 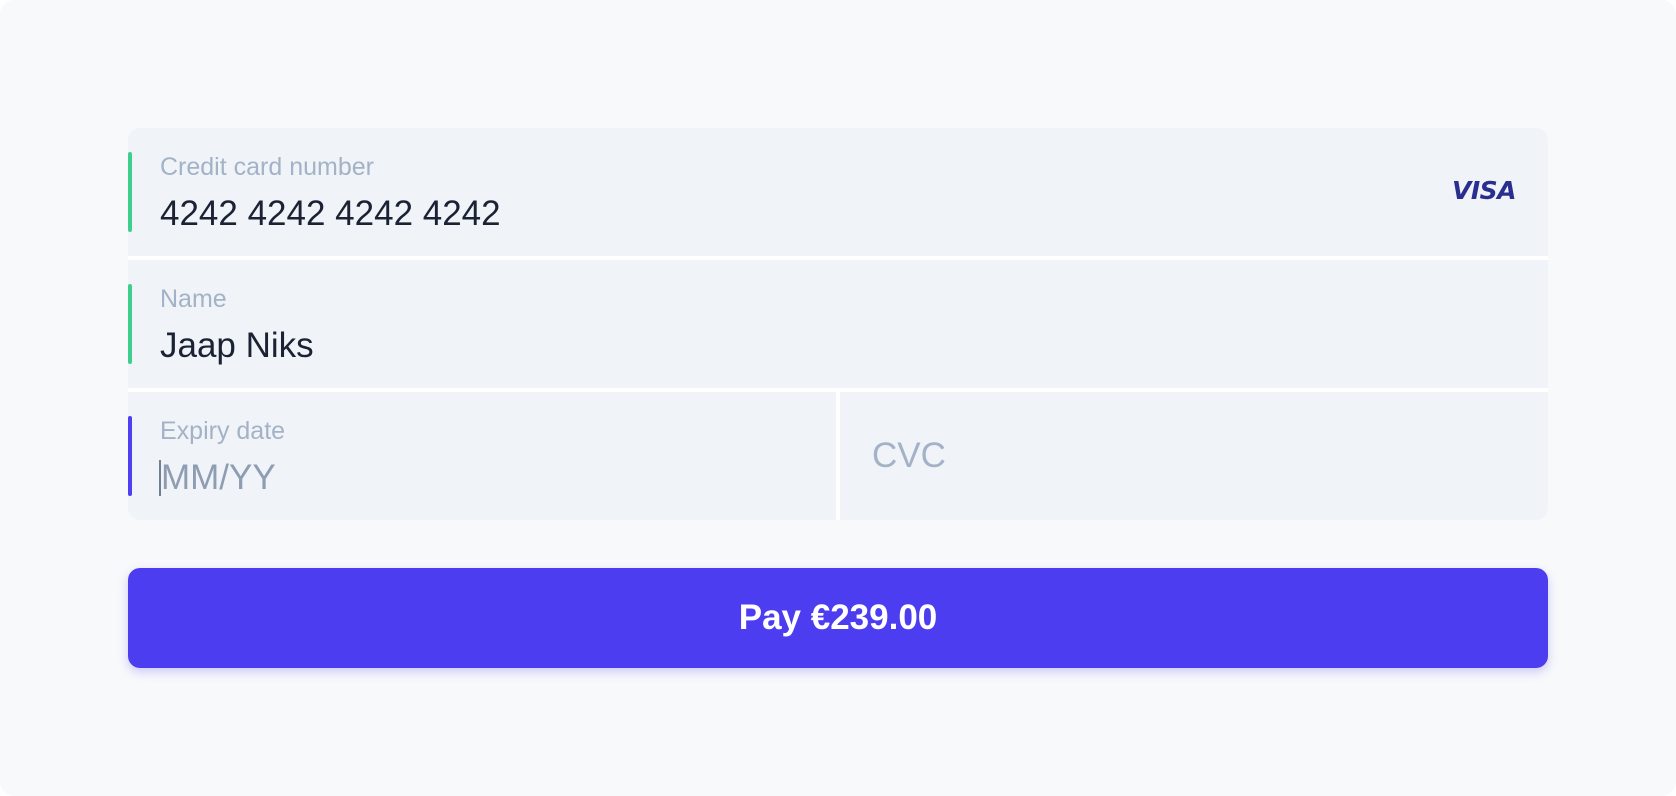 What do you see at coordinates (223, 431) in the screenshot?
I see `expiry-date-label: Expiry date` at bounding box center [223, 431].